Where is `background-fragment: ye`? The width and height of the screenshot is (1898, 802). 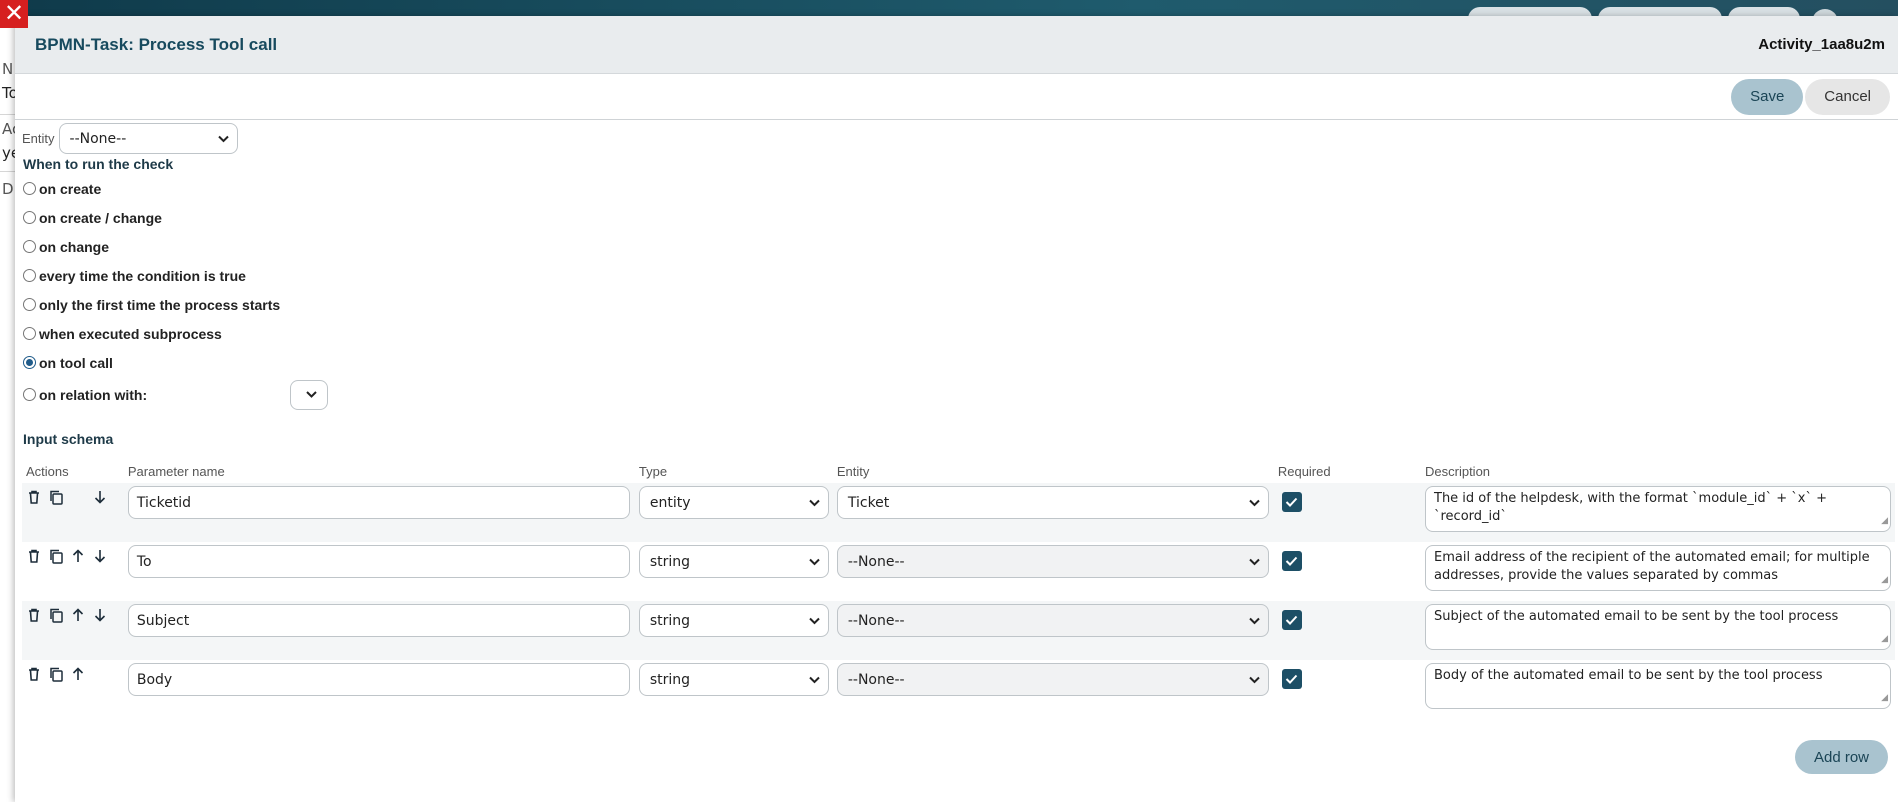 background-fragment: ye is located at coordinates (8, 153).